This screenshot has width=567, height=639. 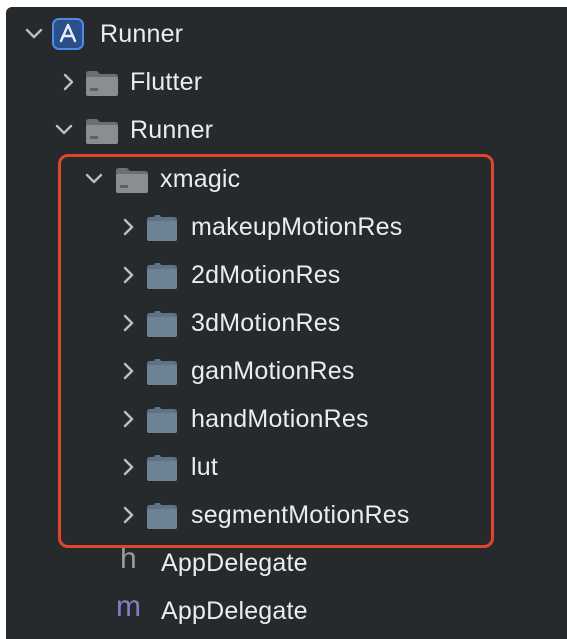 What do you see at coordinates (166, 82) in the screenshot?
I see `tree-row-label: Flutter` at bounding box center [166, 82].